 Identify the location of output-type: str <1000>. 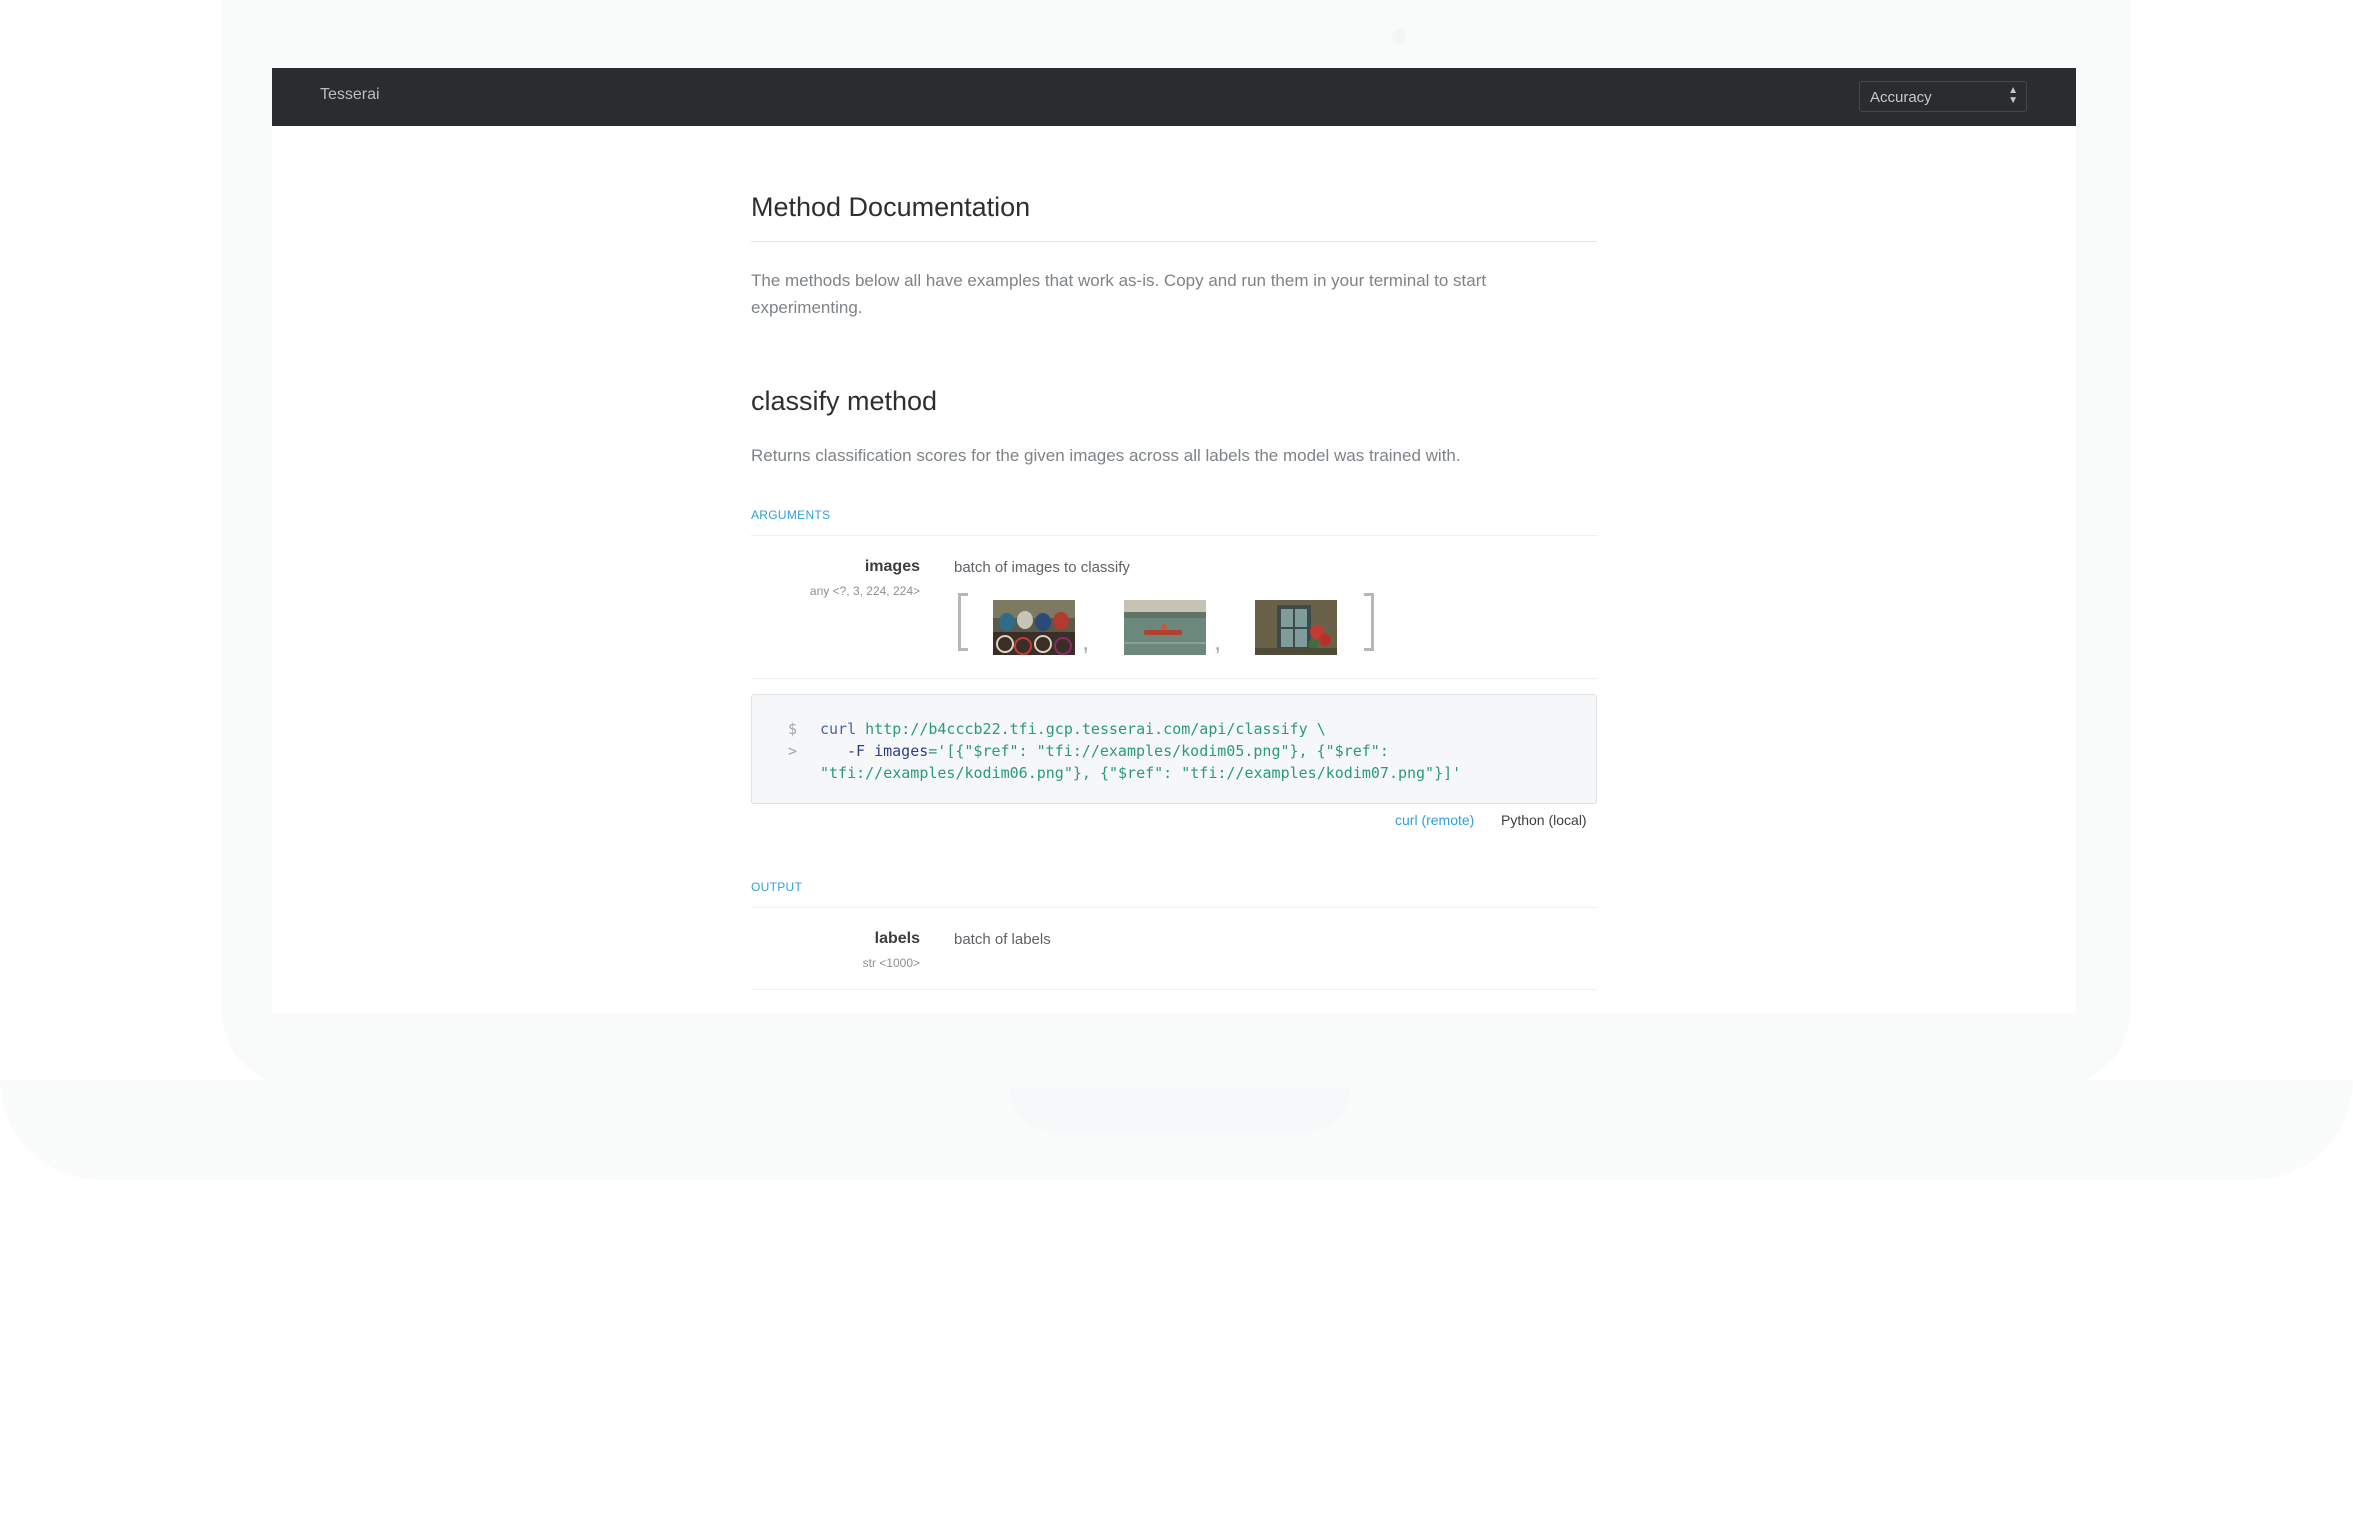
(891, 963).